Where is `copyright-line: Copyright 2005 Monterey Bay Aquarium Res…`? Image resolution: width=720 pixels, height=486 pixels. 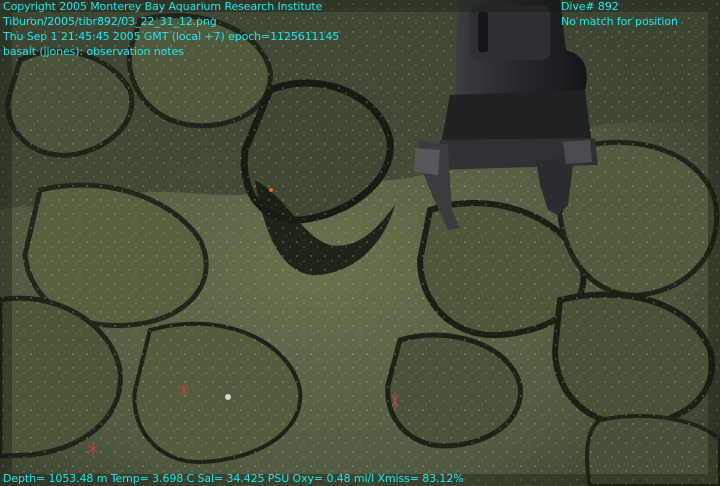
copyright-line: Copyright 2005 Monterey Bay Aquarium Res… is located at coordinates (163, 6).